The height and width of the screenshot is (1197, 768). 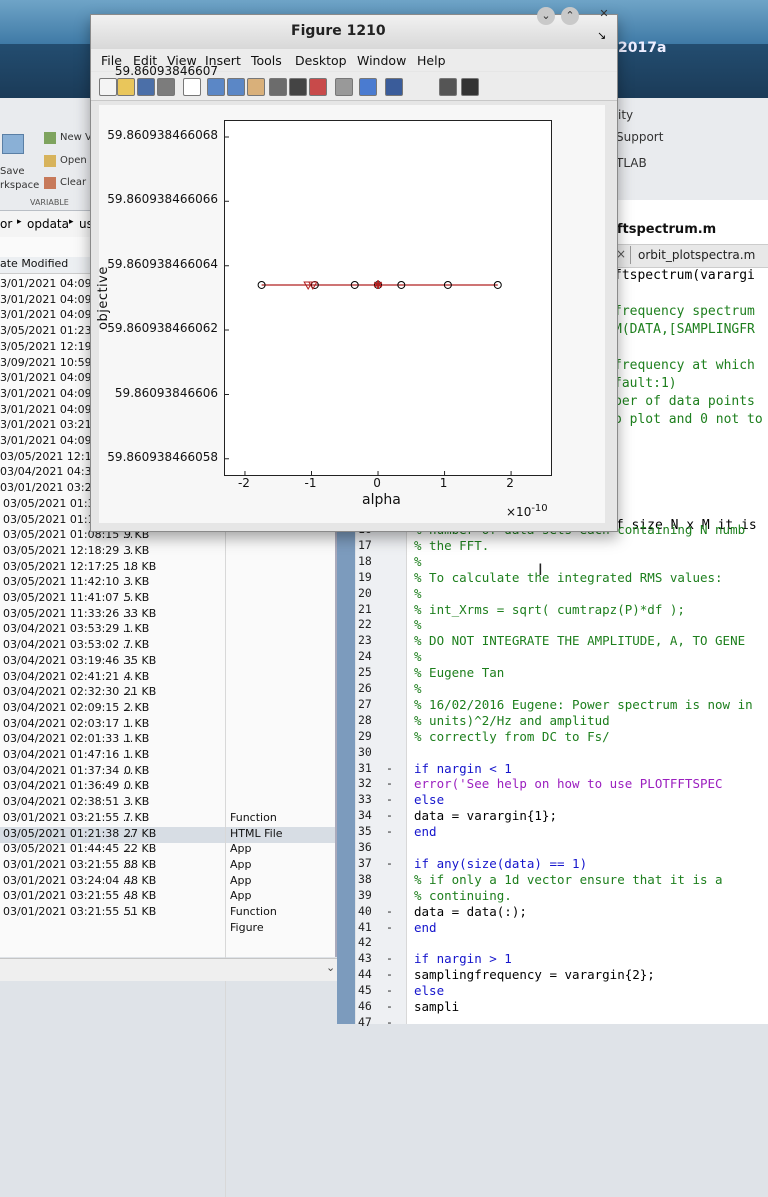 What do you see at coordinates (429, 990) in the screenshot?
I see `code-line: else` at bounding box center [429, 990].